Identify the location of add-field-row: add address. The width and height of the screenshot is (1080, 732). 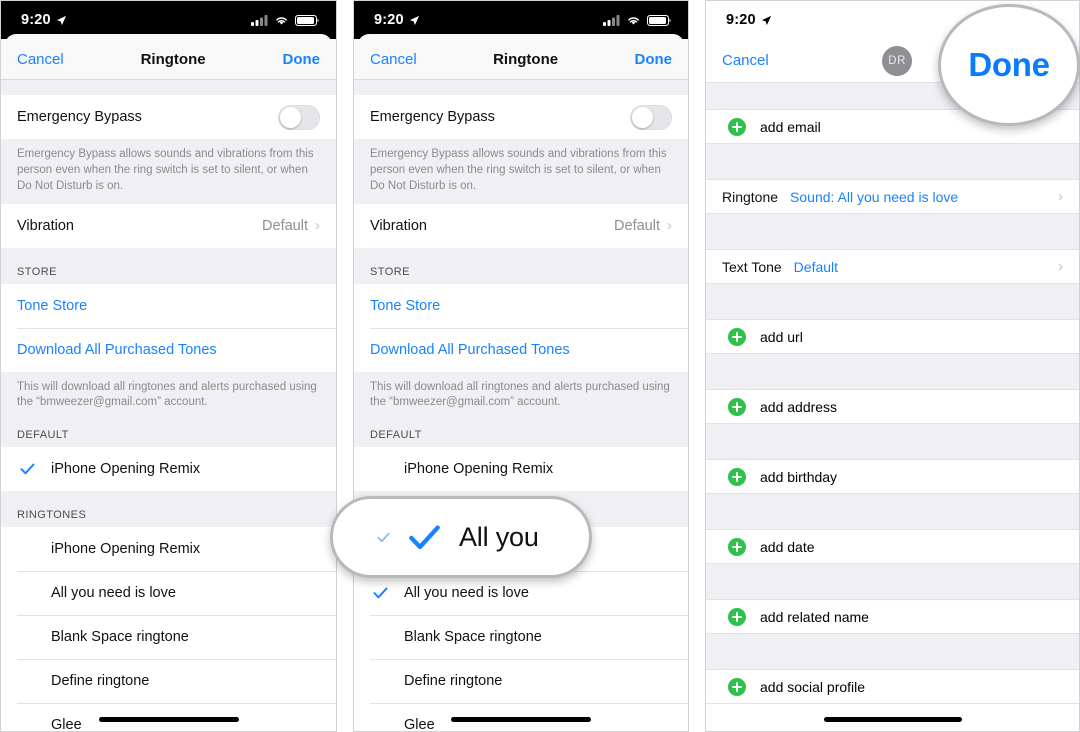
(892, 406).